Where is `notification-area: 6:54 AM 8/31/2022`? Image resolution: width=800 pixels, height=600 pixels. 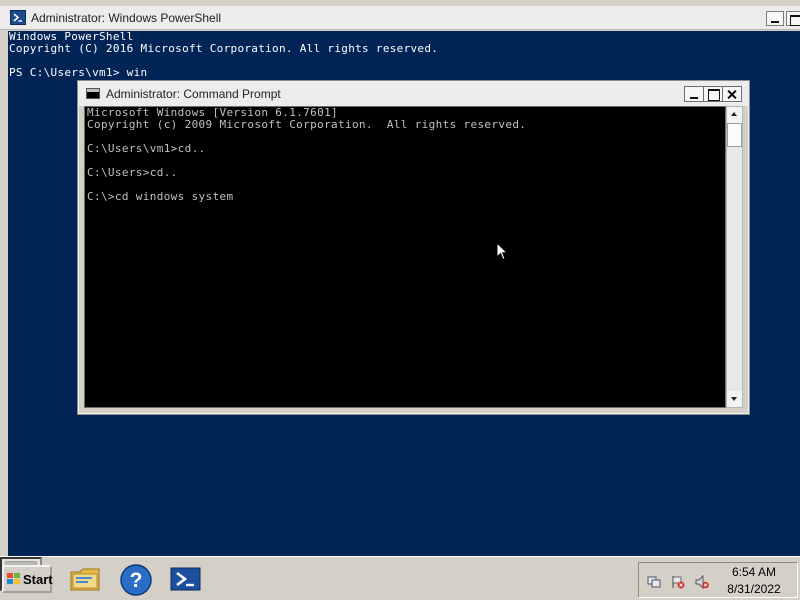 notification-area: 6:54 AM 8/31/2022 is located at coordinates (718, 580).